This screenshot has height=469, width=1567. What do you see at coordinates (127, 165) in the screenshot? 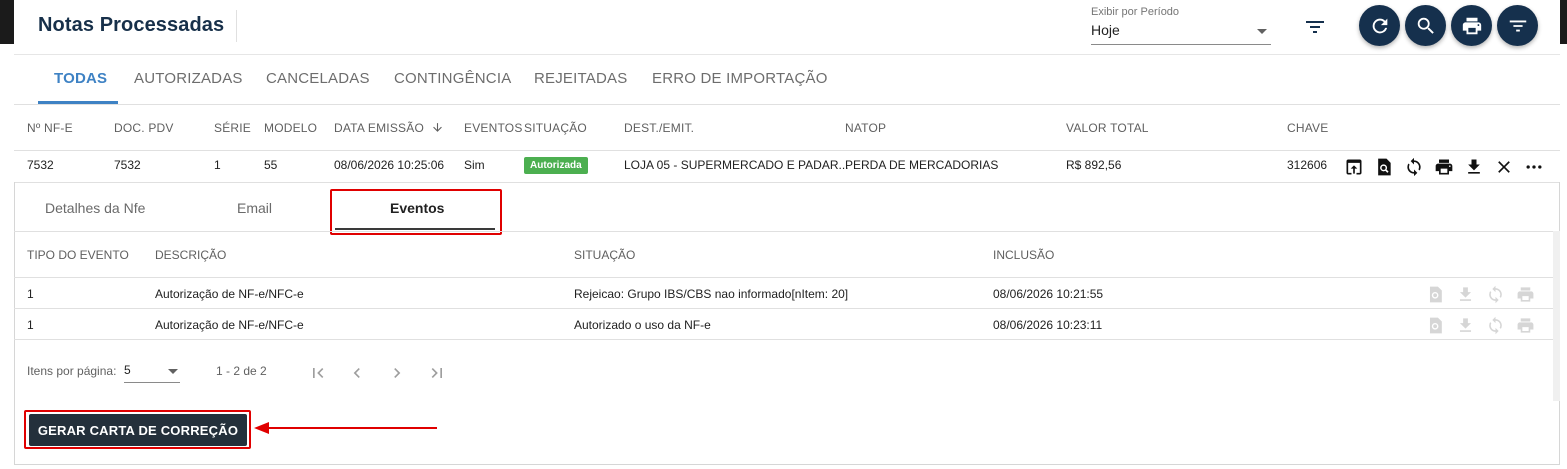
I see `cell-doc-pdv: 7532` at bounding box center [127, 165].